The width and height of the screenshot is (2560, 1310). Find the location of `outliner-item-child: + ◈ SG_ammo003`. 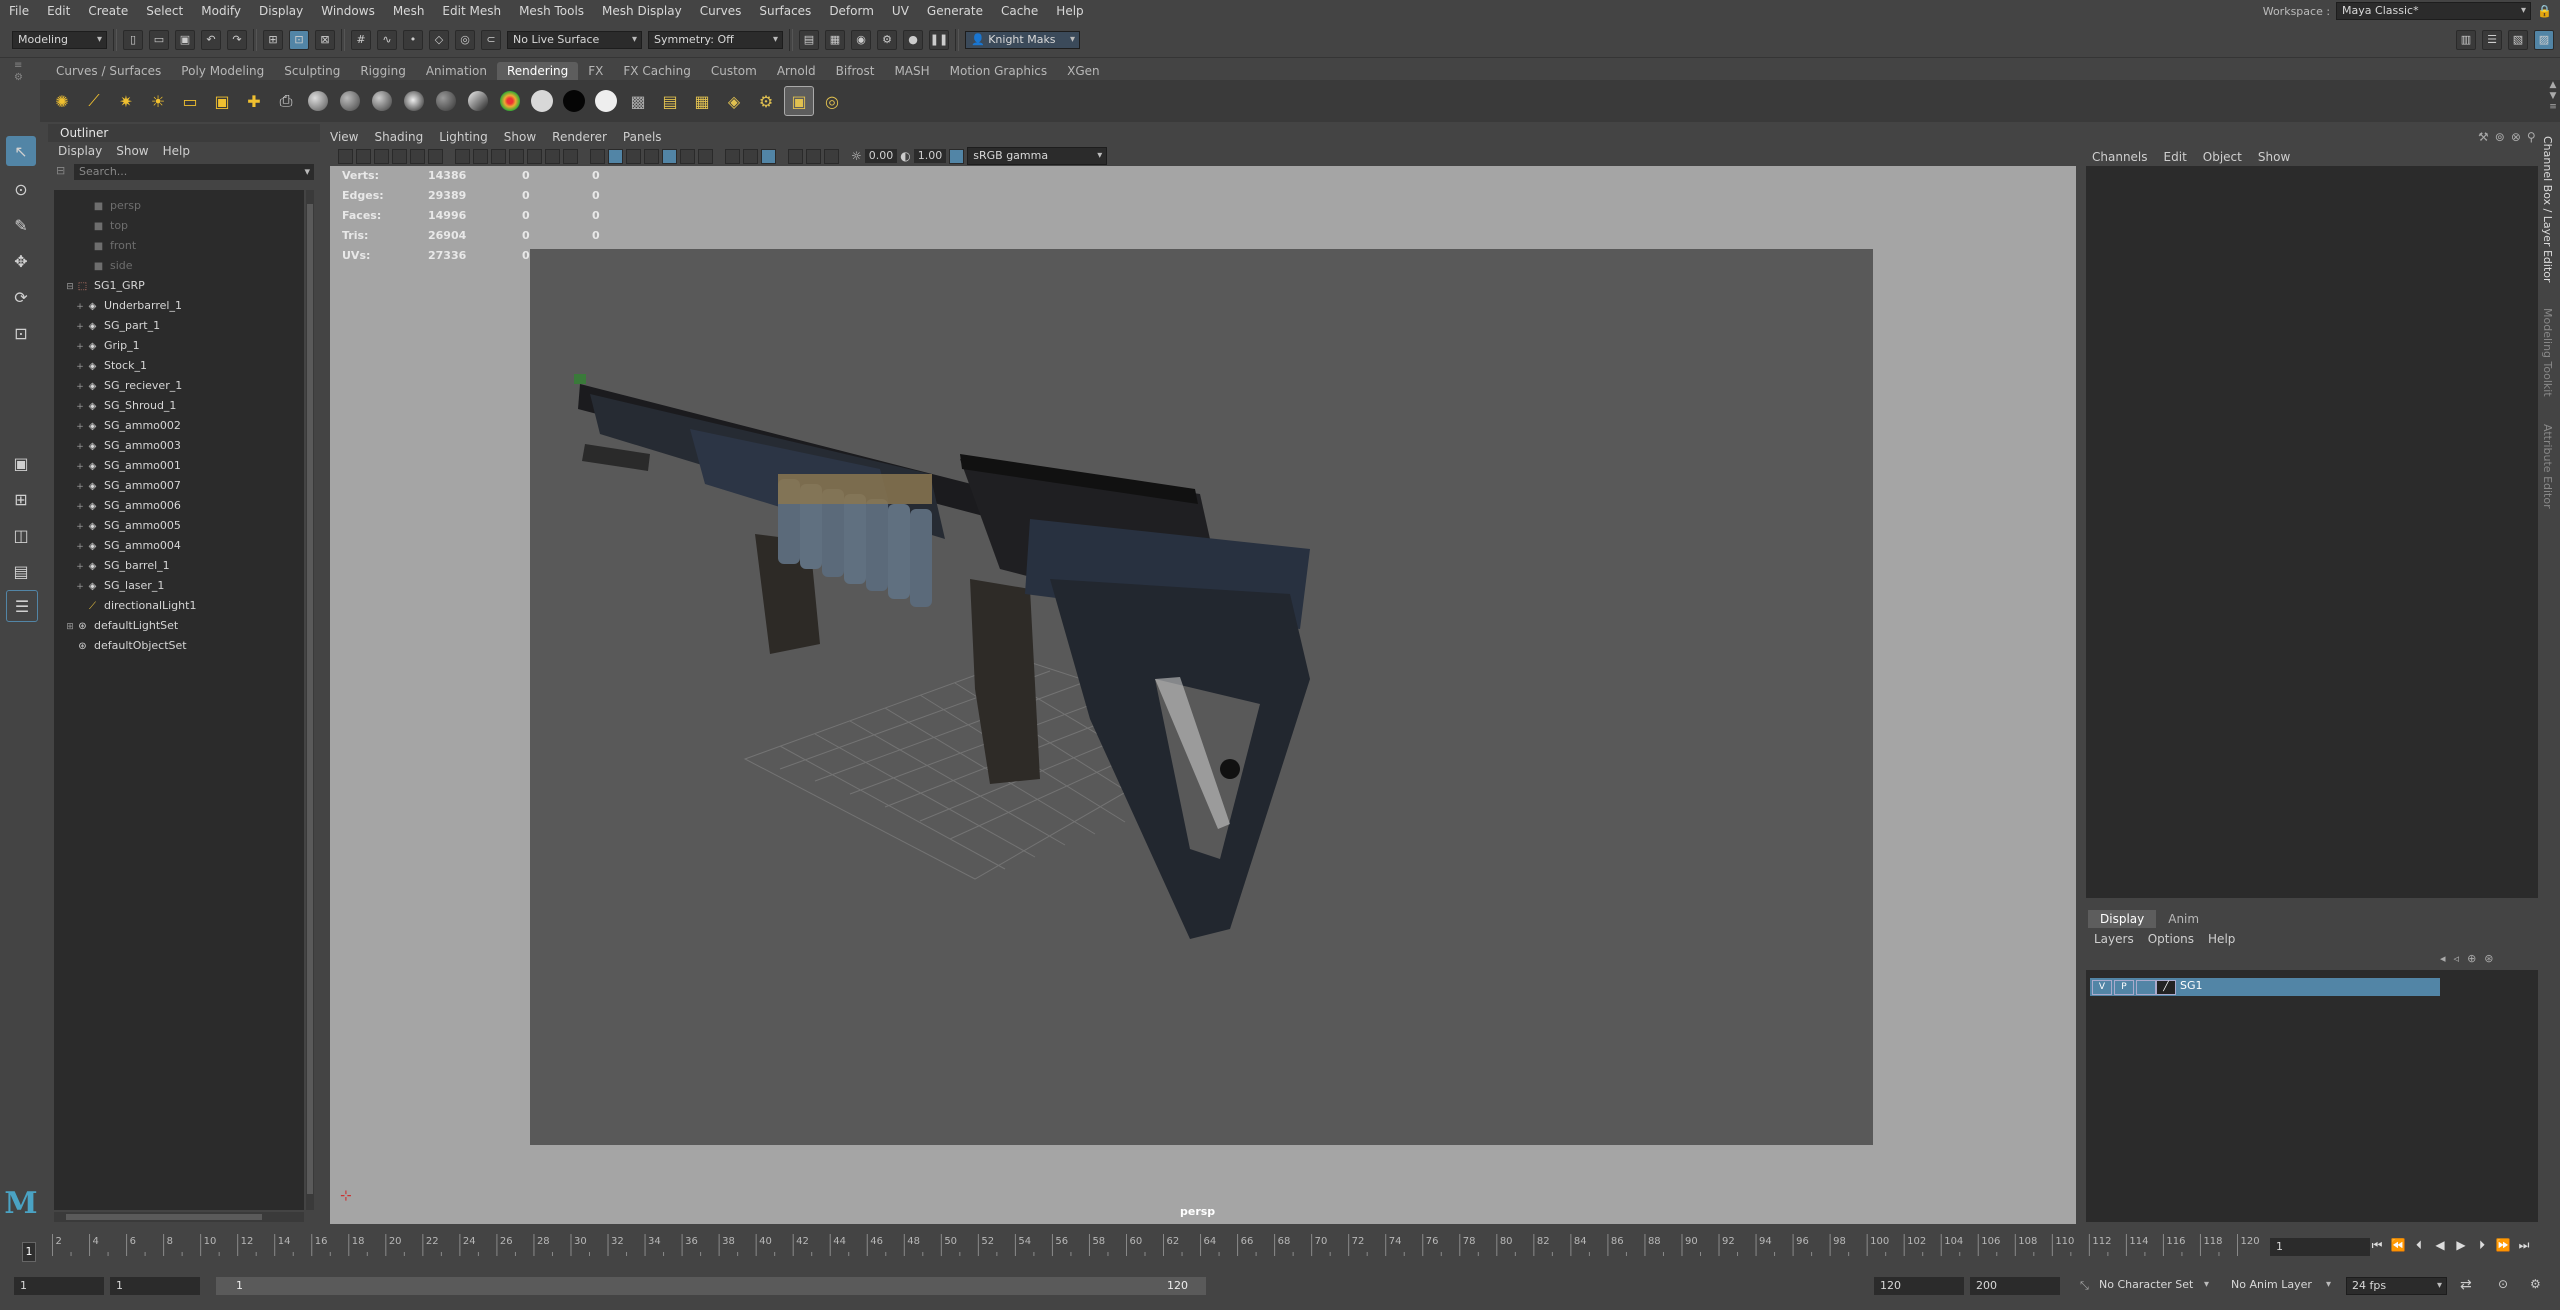

outliner-item-child: + ◈ SG_ammo003 is located at coordinates (127, 446).